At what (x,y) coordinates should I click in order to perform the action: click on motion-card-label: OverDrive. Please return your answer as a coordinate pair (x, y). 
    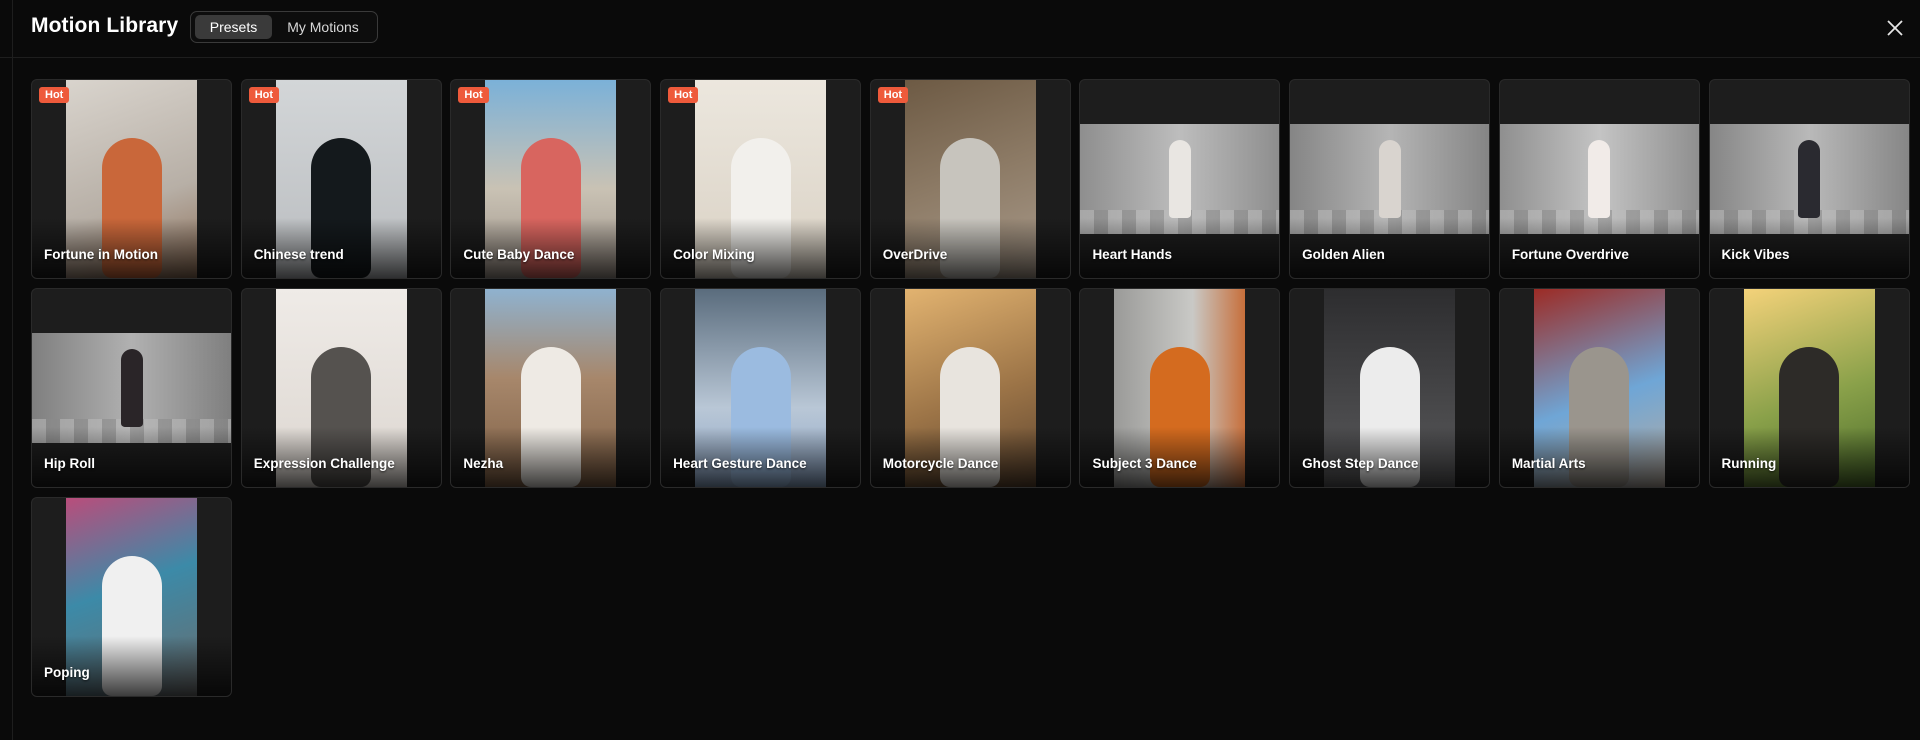
    Looking at the image, I should click on (915, 254).